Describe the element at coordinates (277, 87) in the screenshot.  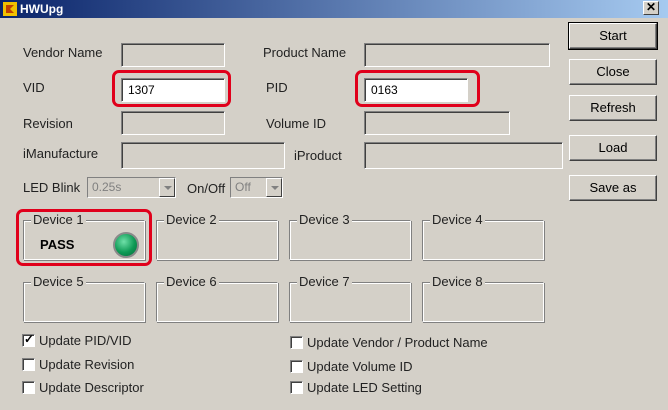
I see `pid-label: PID` at that location.